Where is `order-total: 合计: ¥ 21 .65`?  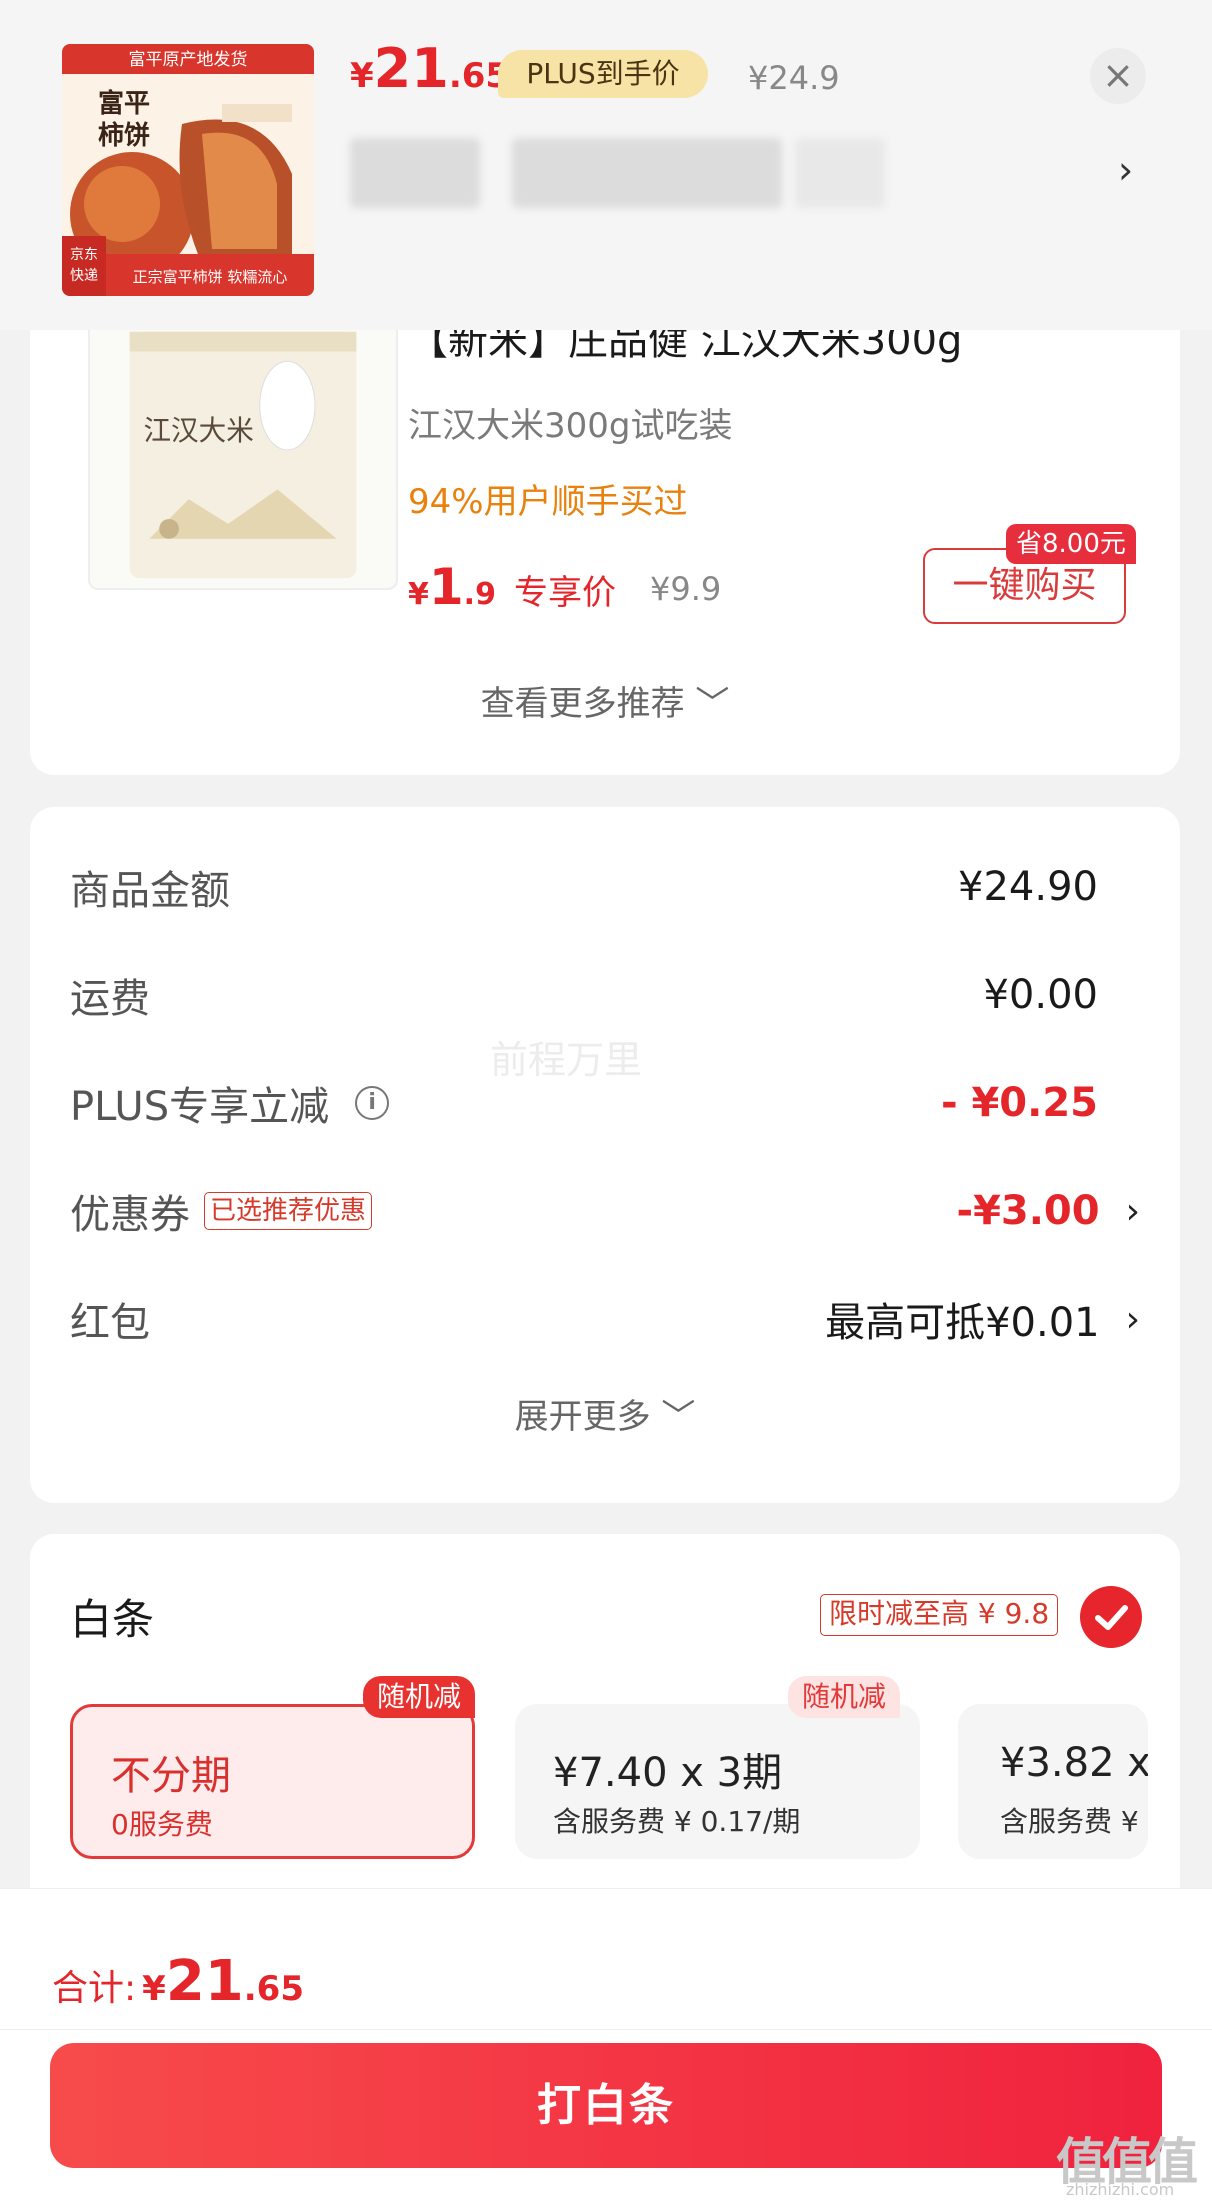 order-total: 合计: ¥ 21 .65 is located at coordinates (178, 1981).